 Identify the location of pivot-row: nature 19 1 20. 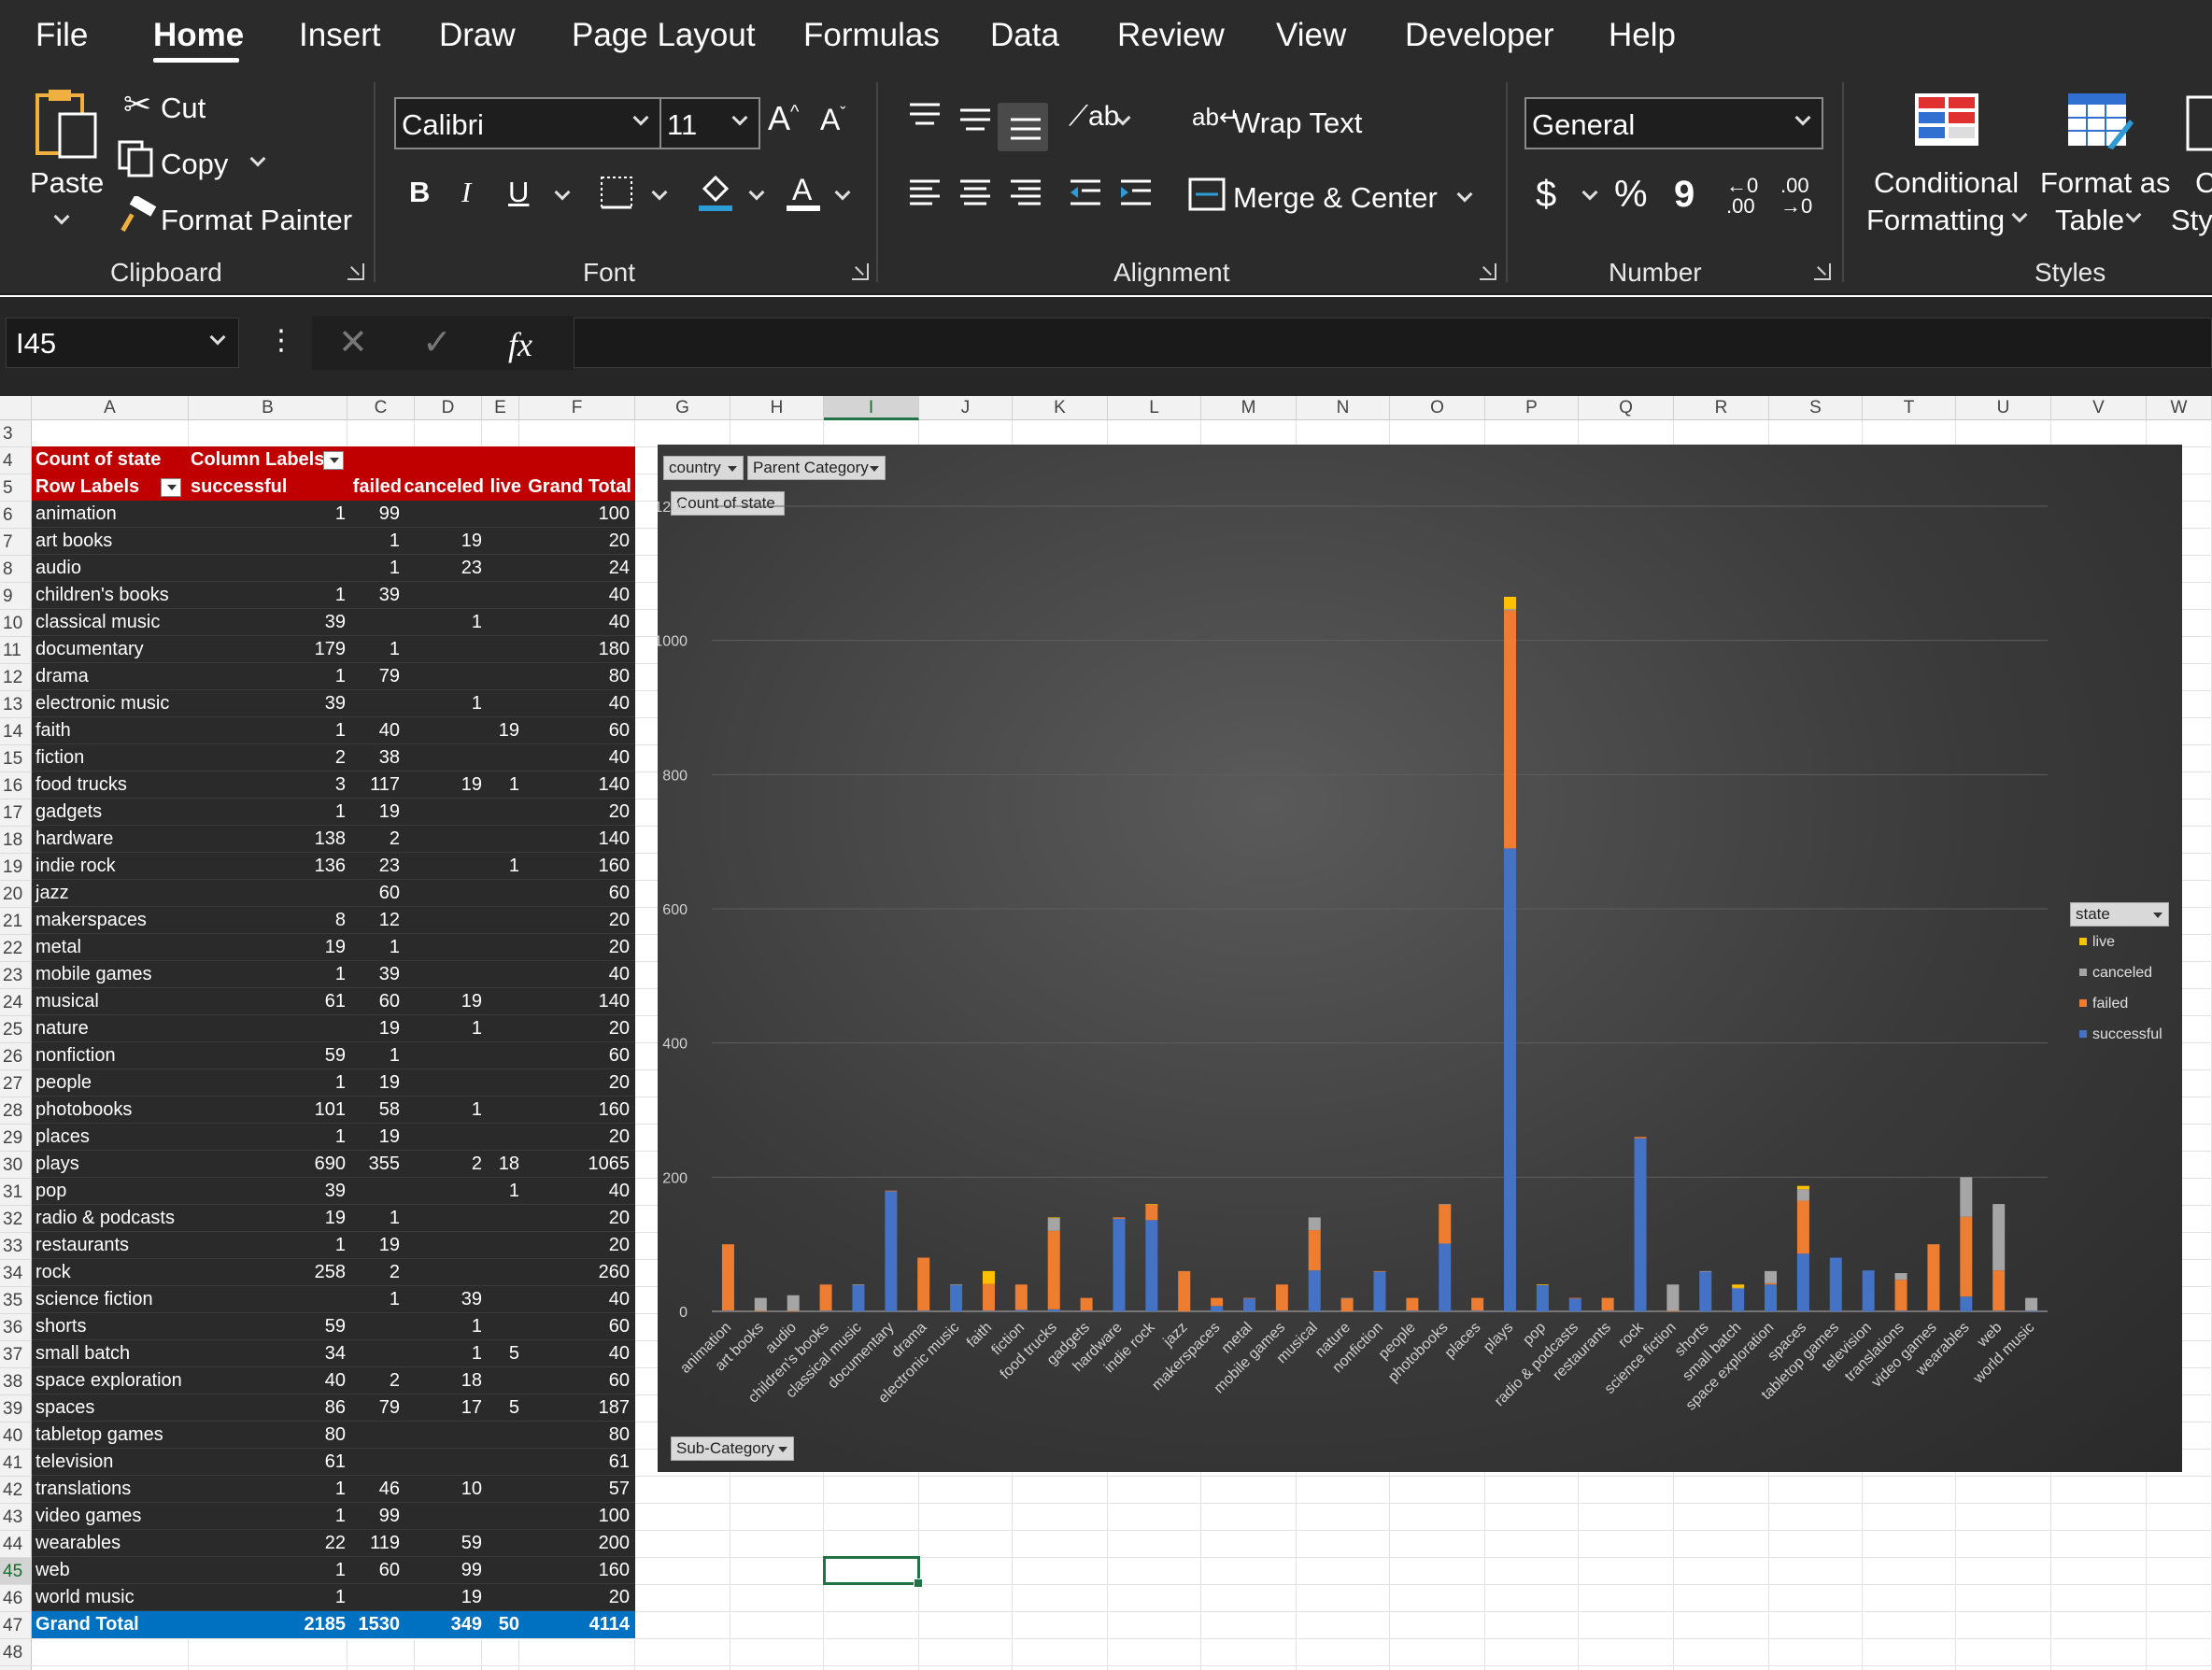
(333, 1028).